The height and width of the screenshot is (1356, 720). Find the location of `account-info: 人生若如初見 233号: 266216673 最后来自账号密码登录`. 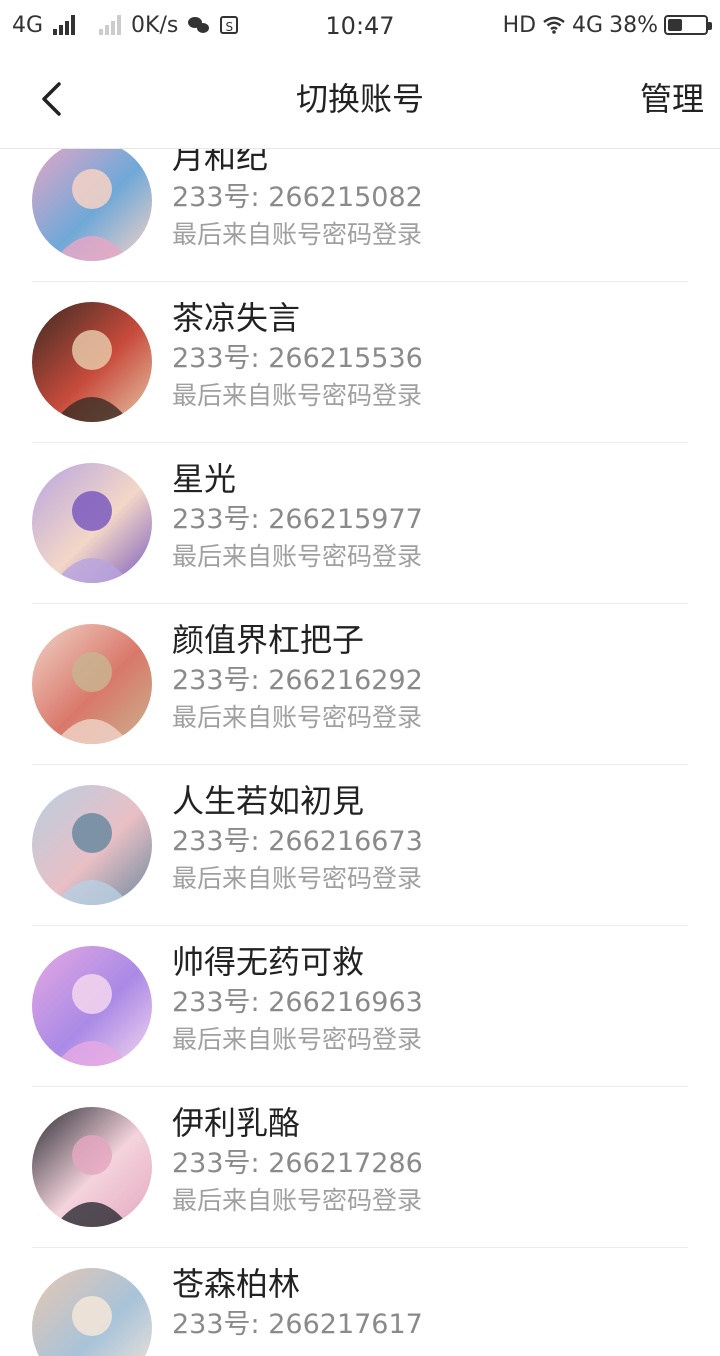

account-info: 人生若如初見 233号: 266216673 最后来自账号密码登录 is located at coordinates (430, 838).